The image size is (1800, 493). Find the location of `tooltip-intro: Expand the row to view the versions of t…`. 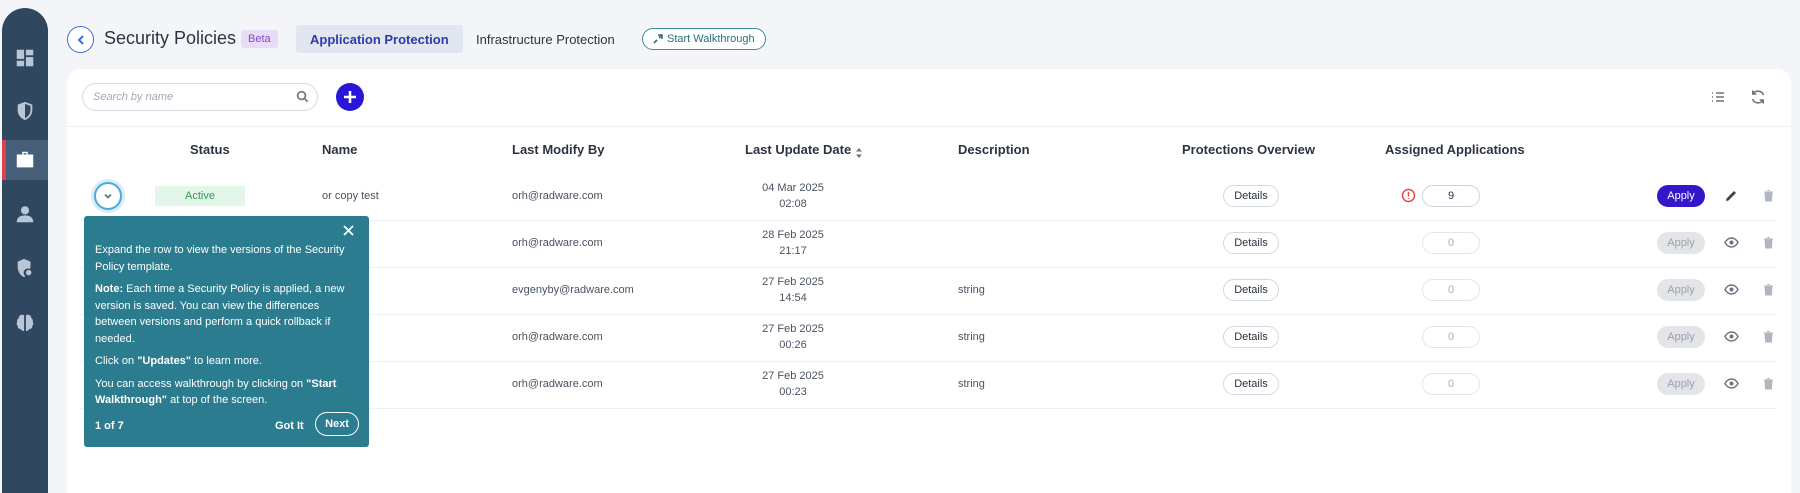

tooltip-intro: Expand the row to view the versions of t… is located at coordinates (220, 258).